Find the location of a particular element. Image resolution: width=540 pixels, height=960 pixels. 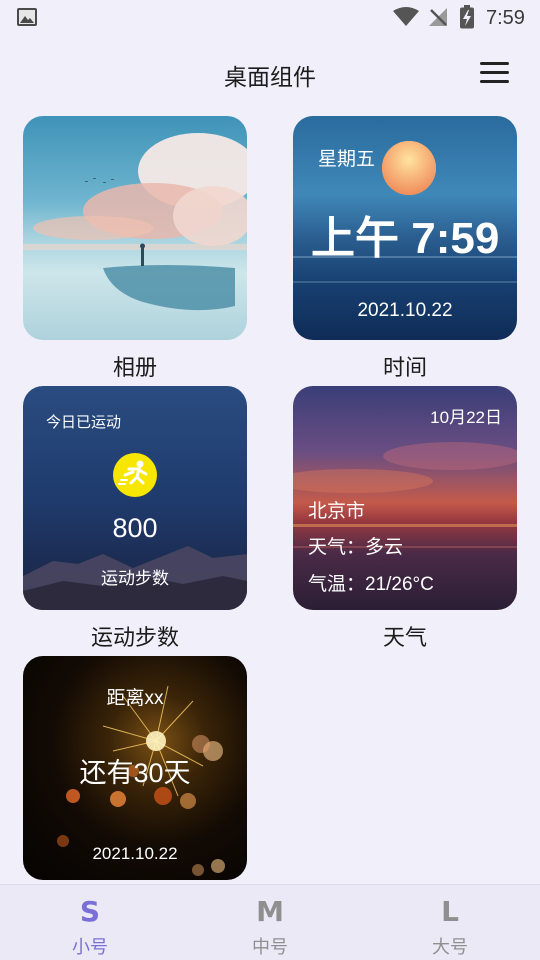

weather-condition: 天气：多云 is located at coordinates (356, 547).